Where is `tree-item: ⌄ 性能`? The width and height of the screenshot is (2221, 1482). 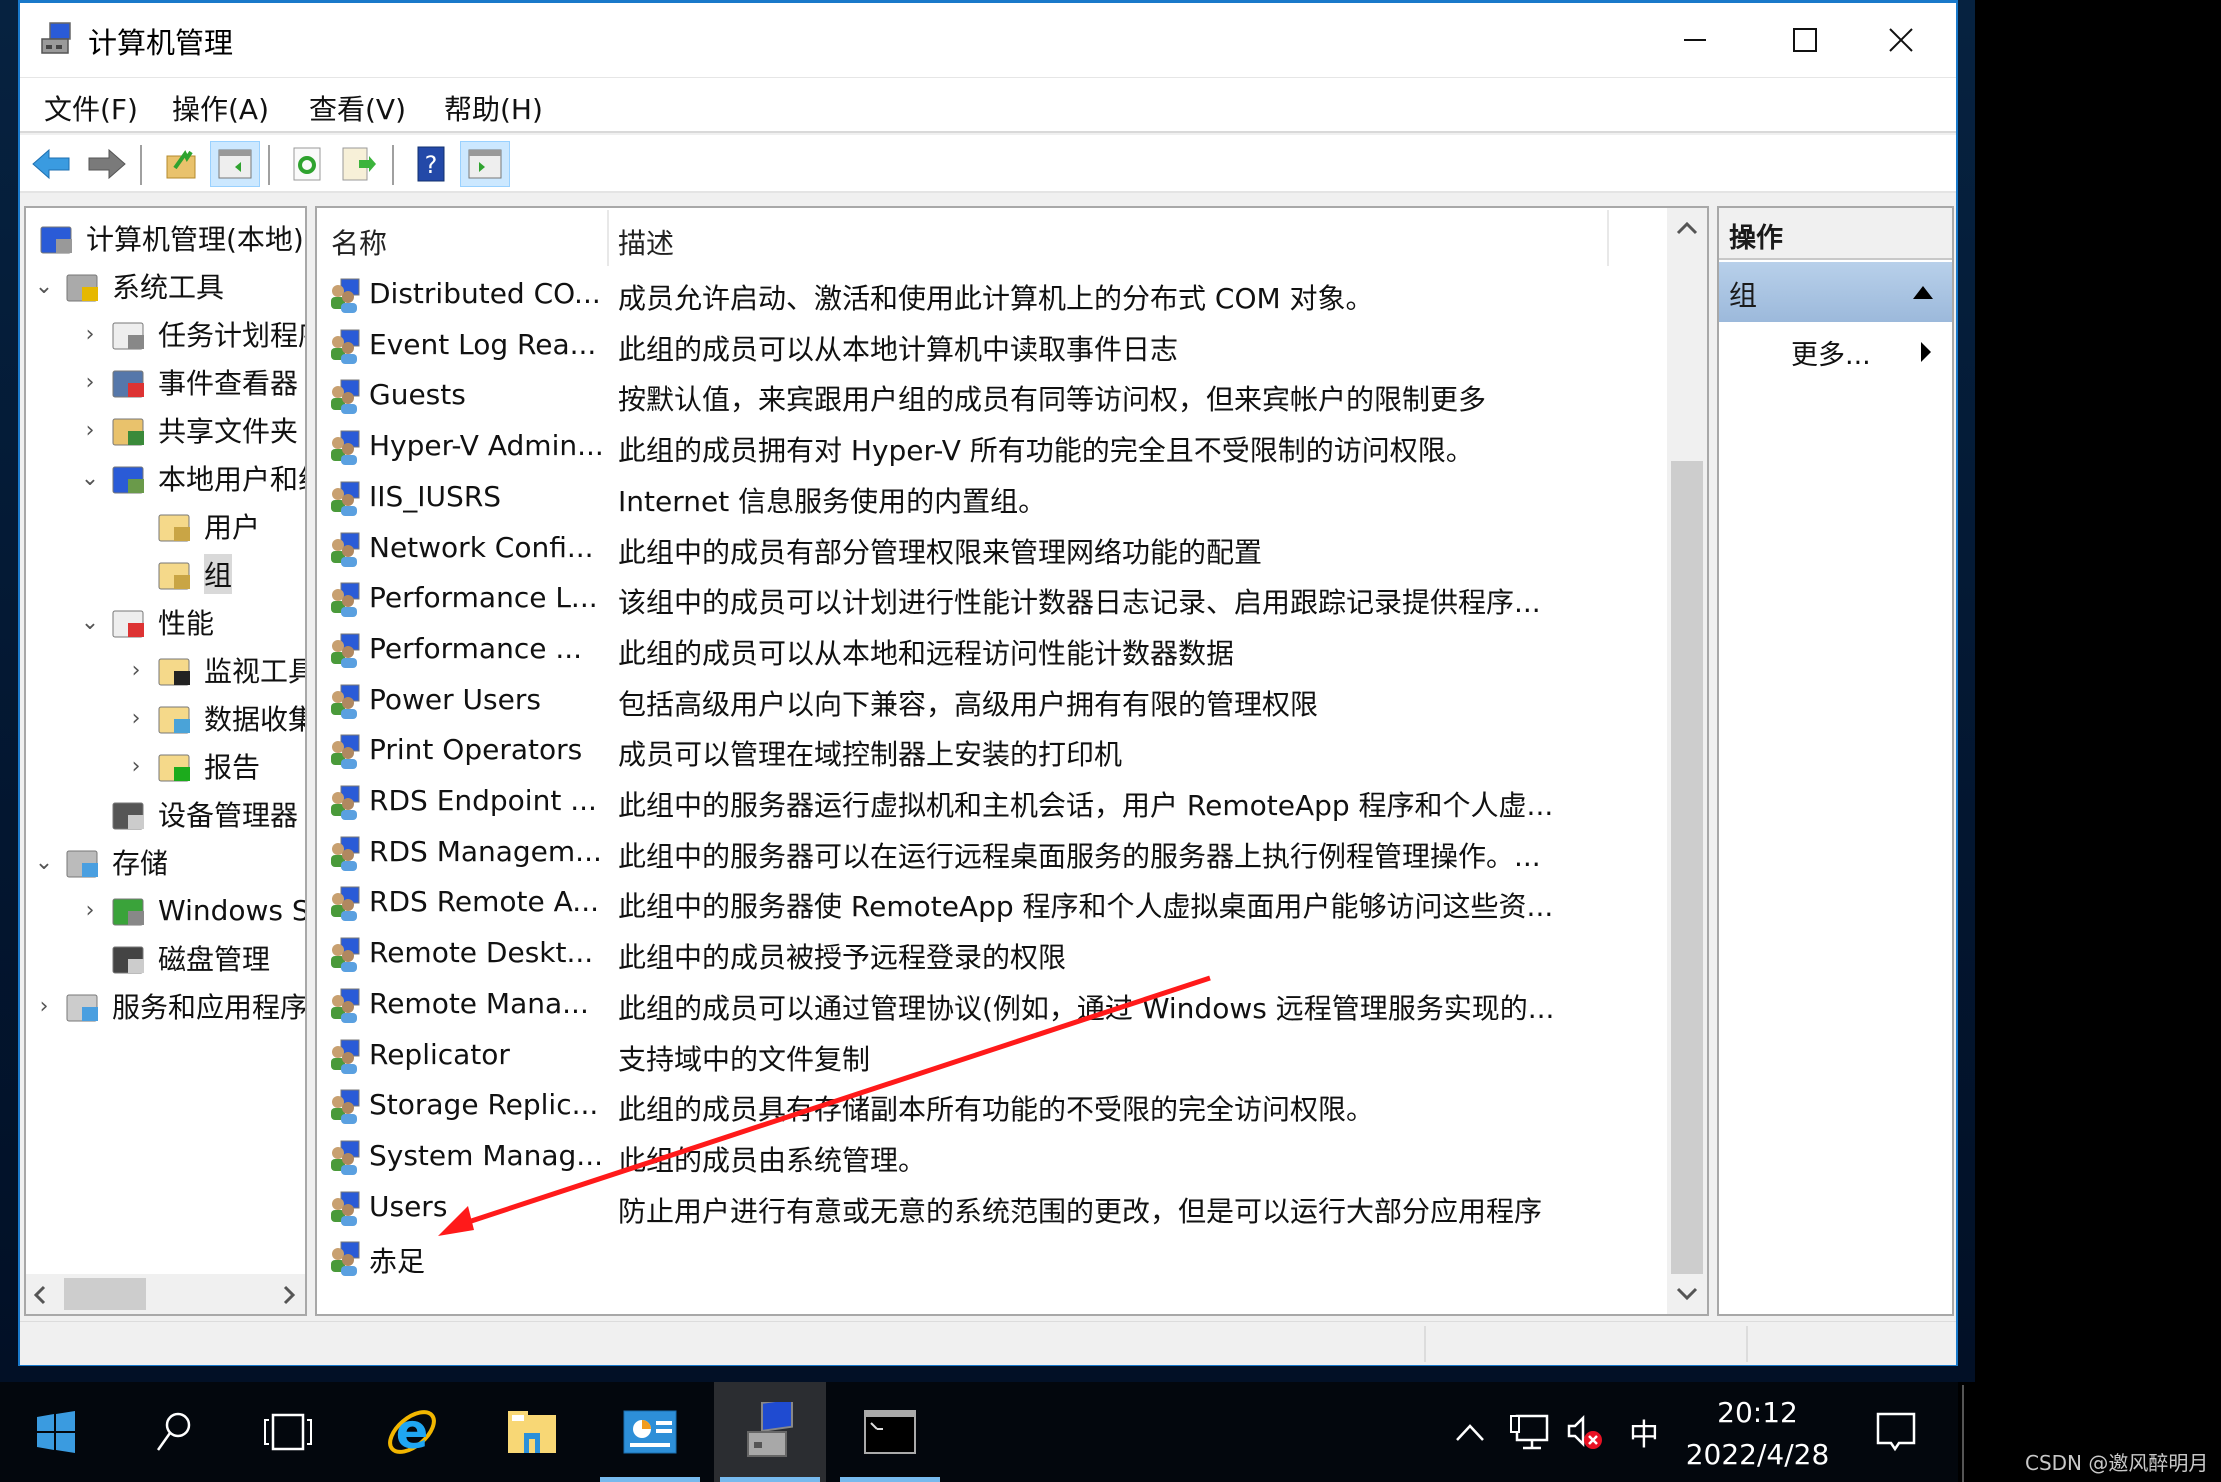
tree-item: ⌄ 性能 is located at coordinates (145, 622).